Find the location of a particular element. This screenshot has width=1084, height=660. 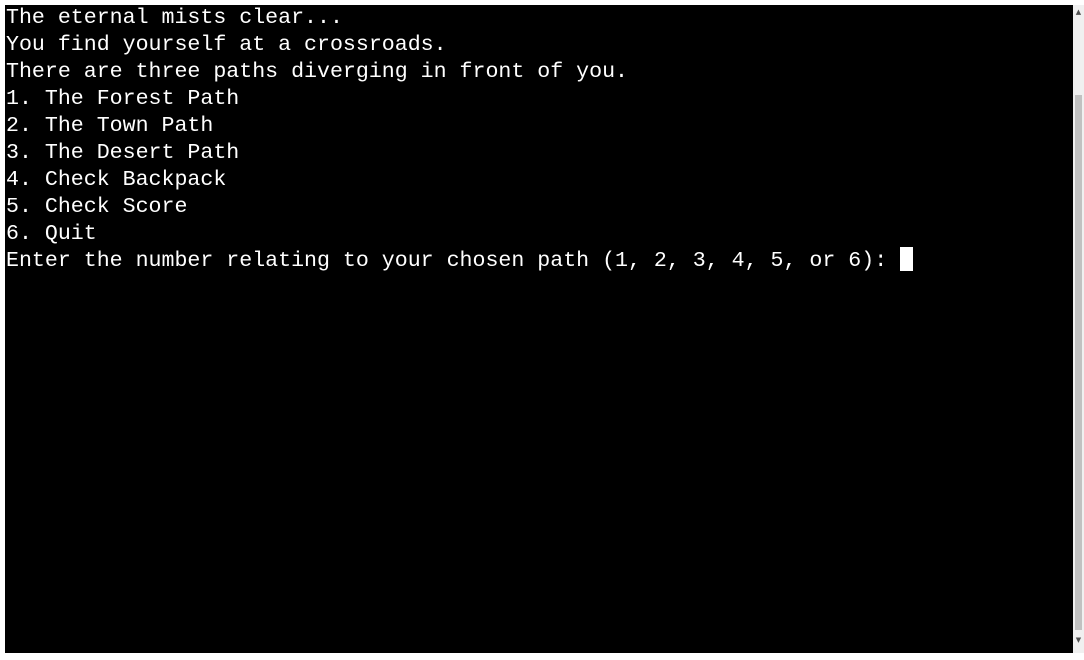

scroll-down-arrow-icon: ▼ is located at coordinates (1078, 640).